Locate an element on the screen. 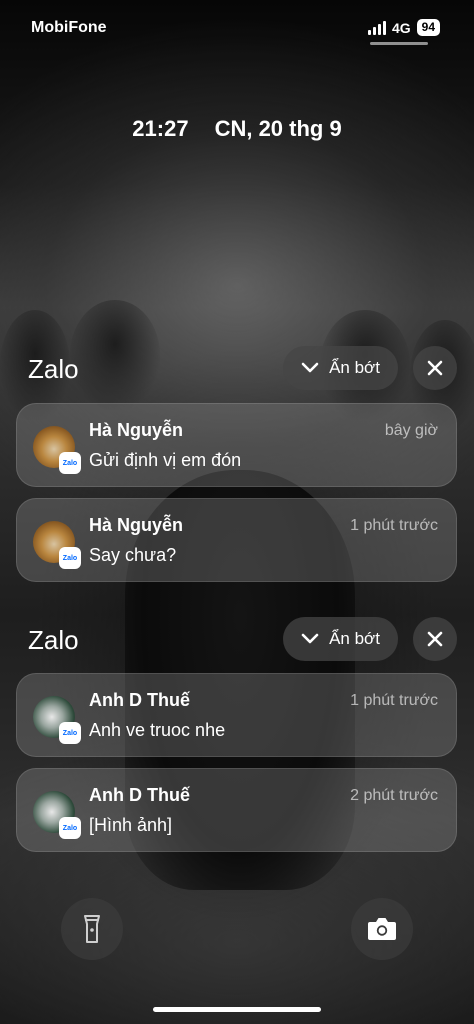  notification-message: Say chưa? is located at coordinates (133, 555).